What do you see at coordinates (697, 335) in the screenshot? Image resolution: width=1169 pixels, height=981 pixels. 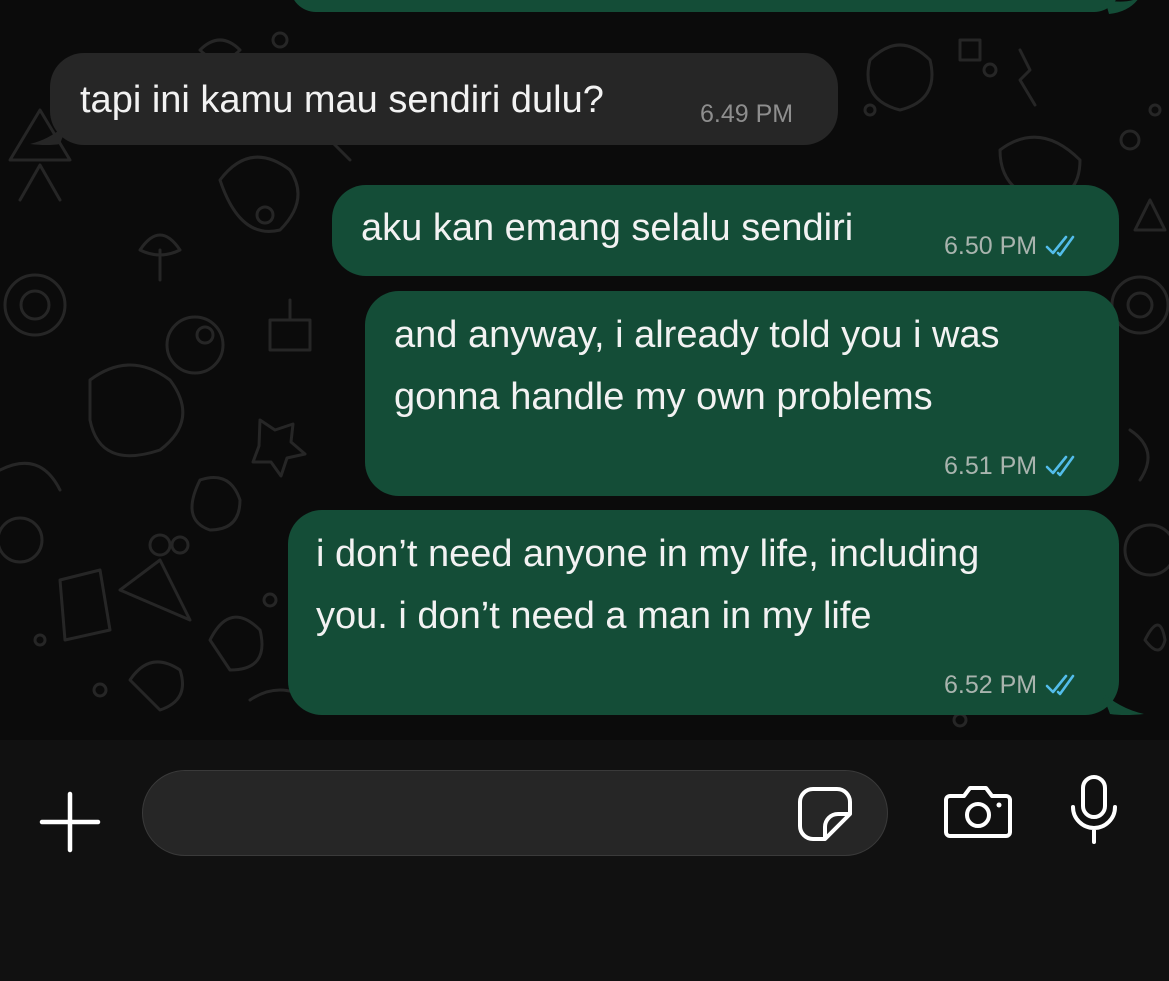 I see `message-text-line: and anyway, i already told you i was` at bounding box center [697, 335].